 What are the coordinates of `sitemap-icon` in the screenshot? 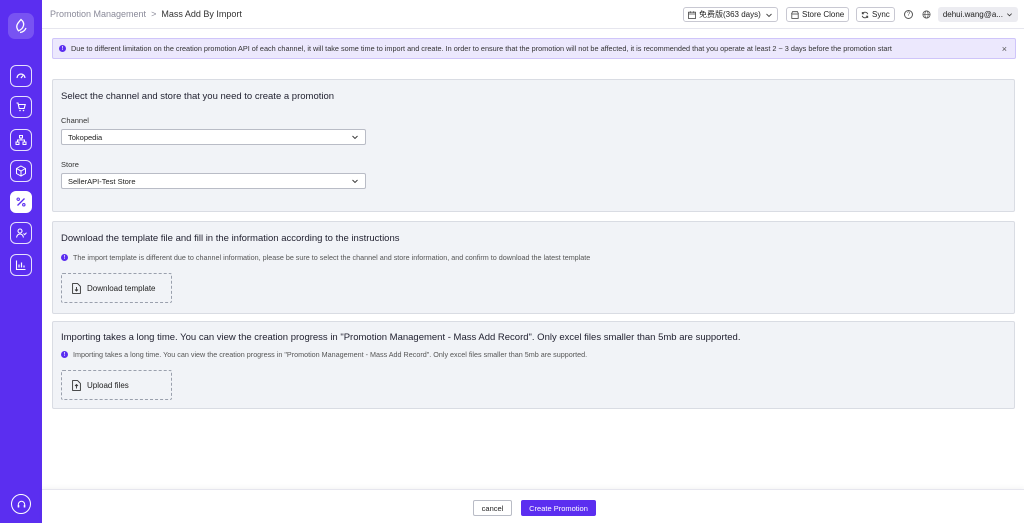 It's located at (21, 140).